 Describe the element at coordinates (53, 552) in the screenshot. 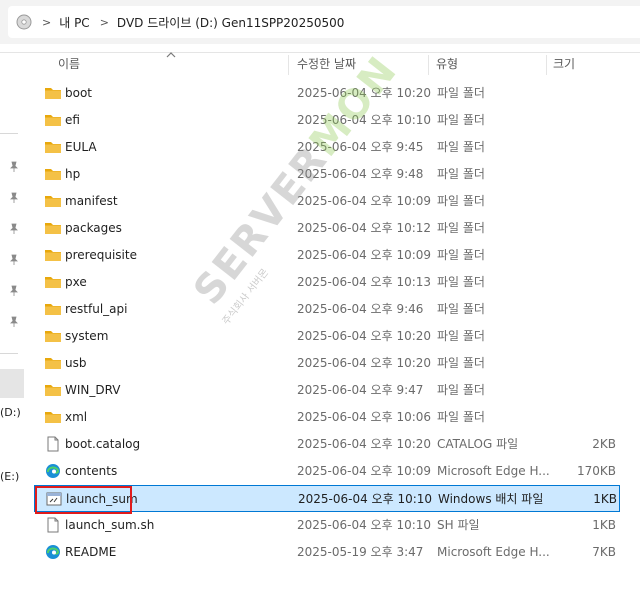

I see `edge-icon` at that location.